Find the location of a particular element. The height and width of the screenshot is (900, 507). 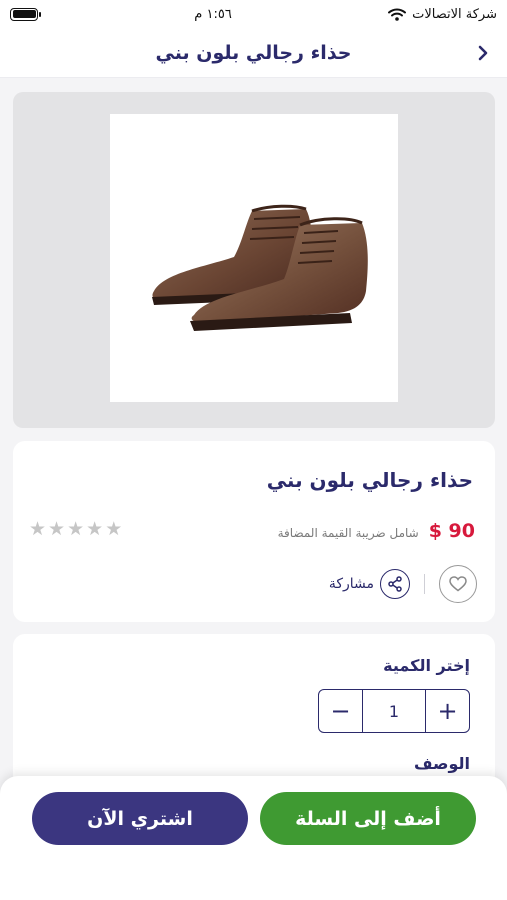

brown-boots-image is located at coordinates (260, 267).